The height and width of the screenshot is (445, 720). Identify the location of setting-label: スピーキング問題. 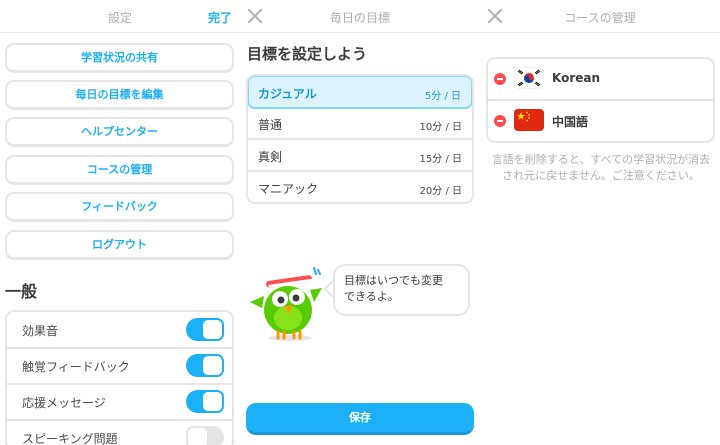
(70, 438).